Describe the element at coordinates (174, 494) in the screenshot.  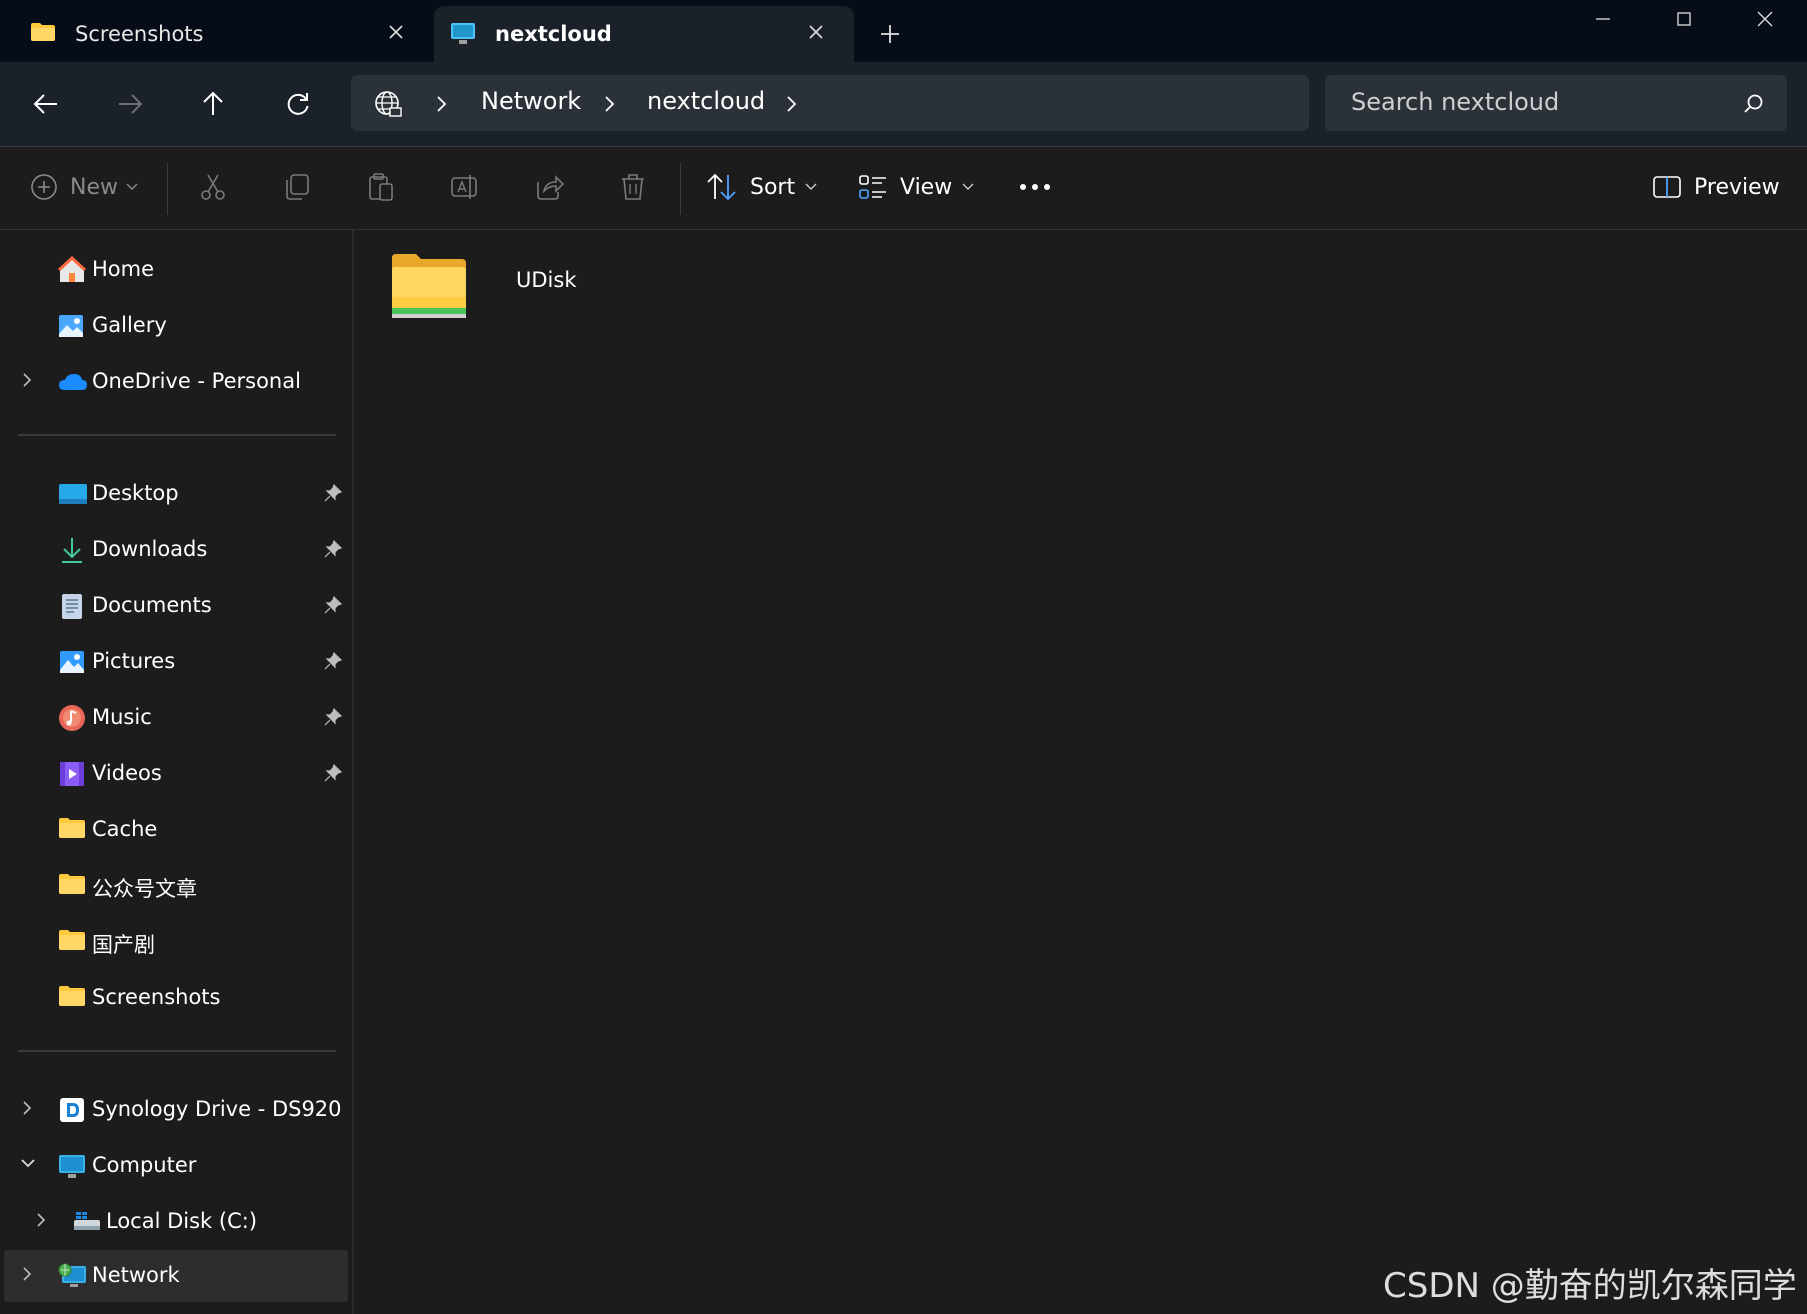
I see `sidebar-item-desktop: Desktop` at that location.